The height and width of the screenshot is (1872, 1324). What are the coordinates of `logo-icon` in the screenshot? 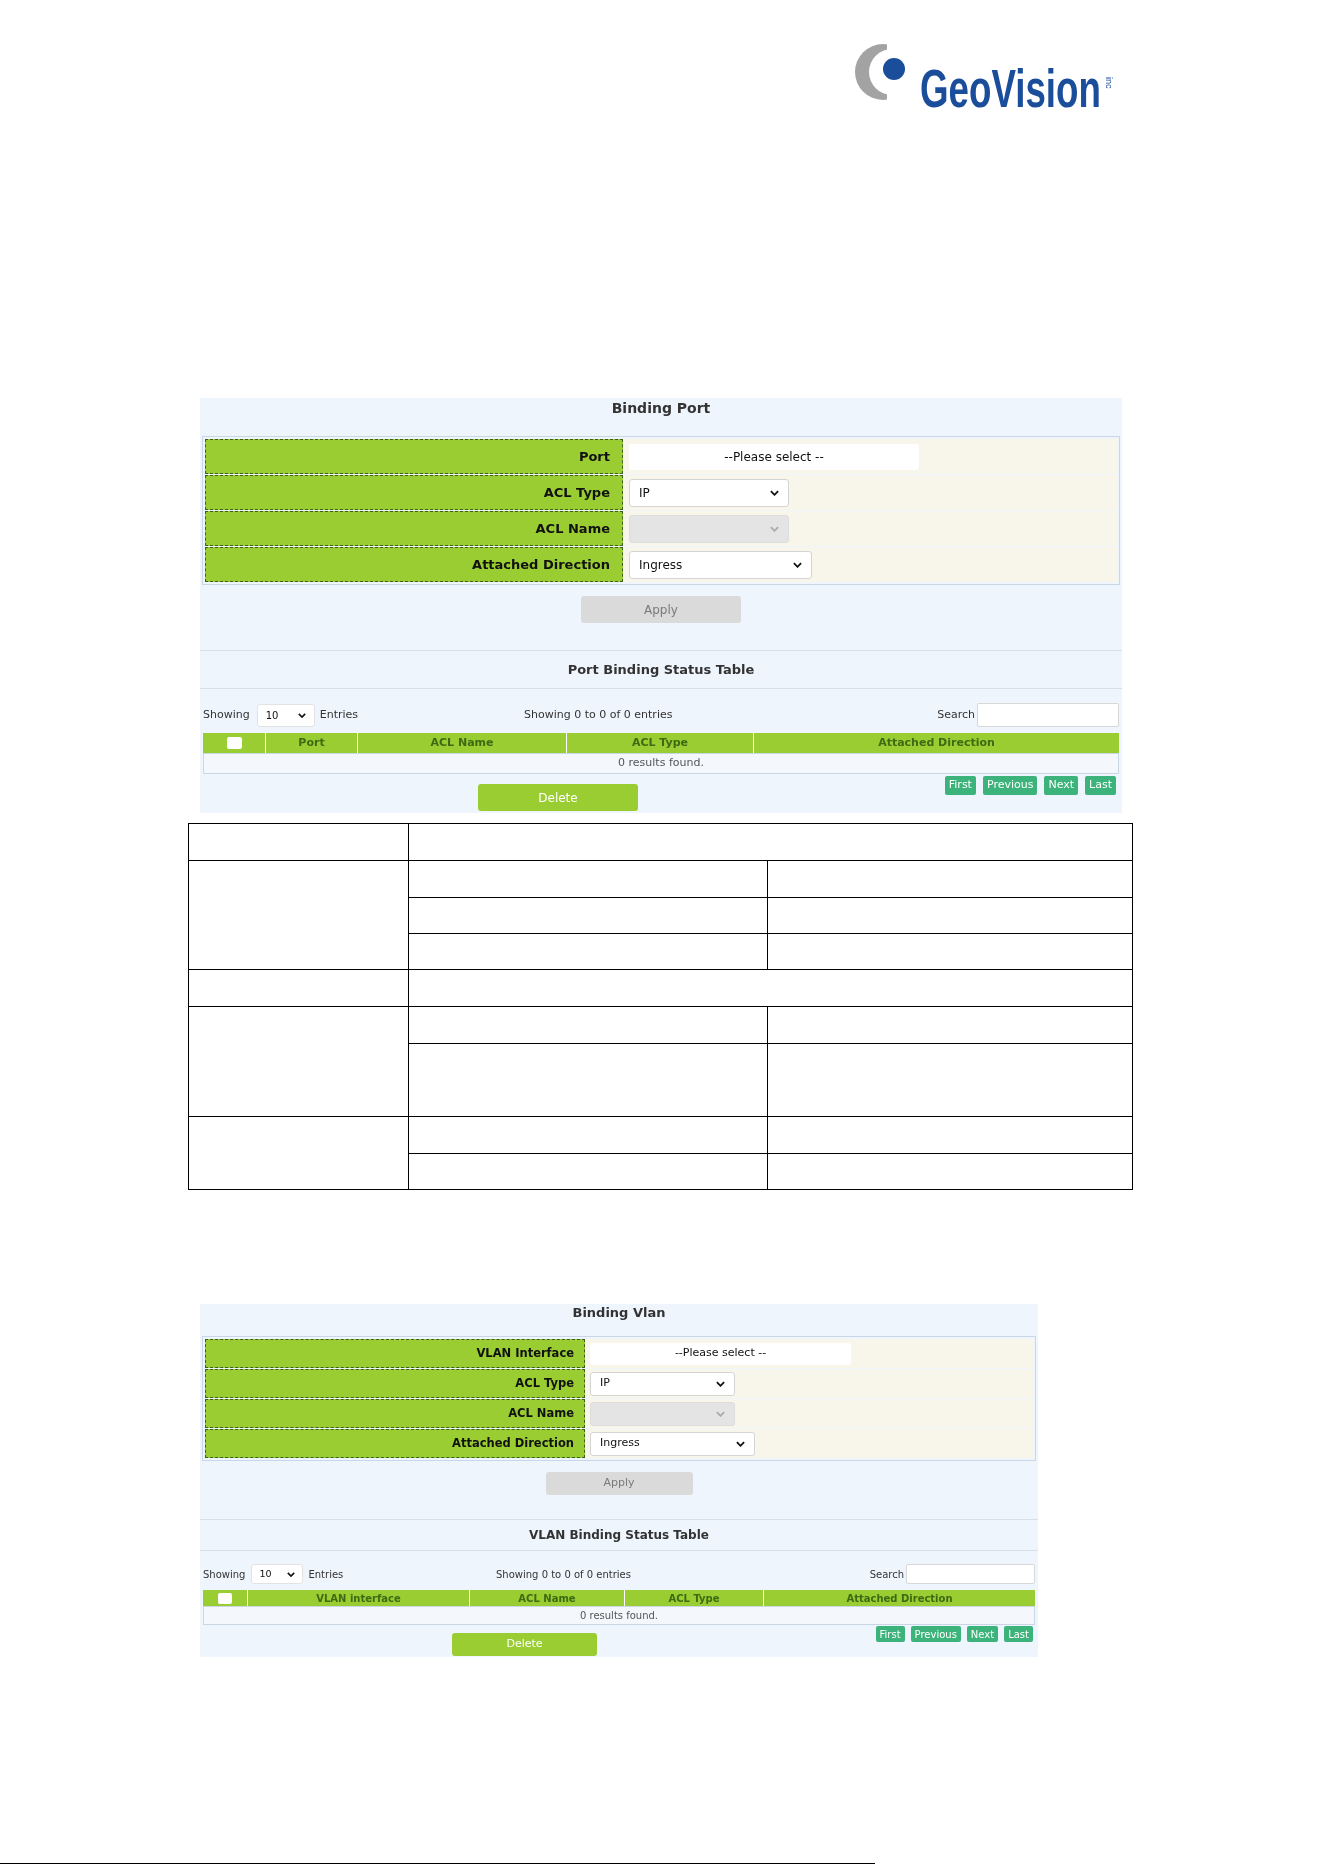 It's located at (880, 72).